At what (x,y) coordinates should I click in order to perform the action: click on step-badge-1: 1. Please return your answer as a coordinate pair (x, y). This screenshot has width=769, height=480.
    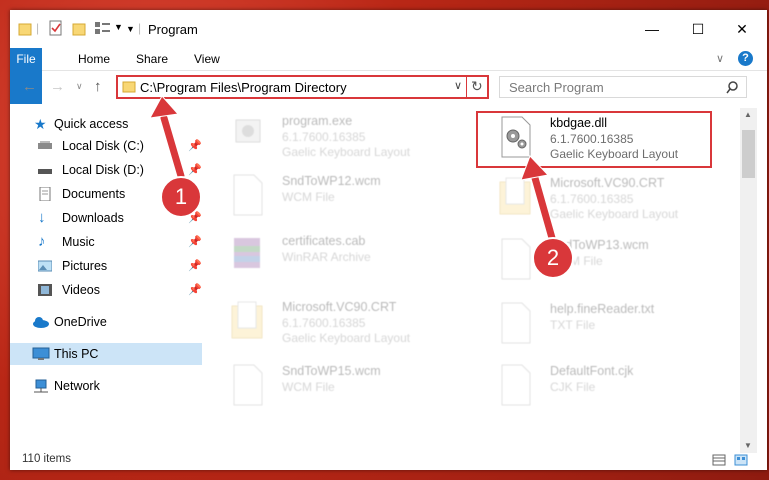
    Looking at the image, I should click on (181, 197).